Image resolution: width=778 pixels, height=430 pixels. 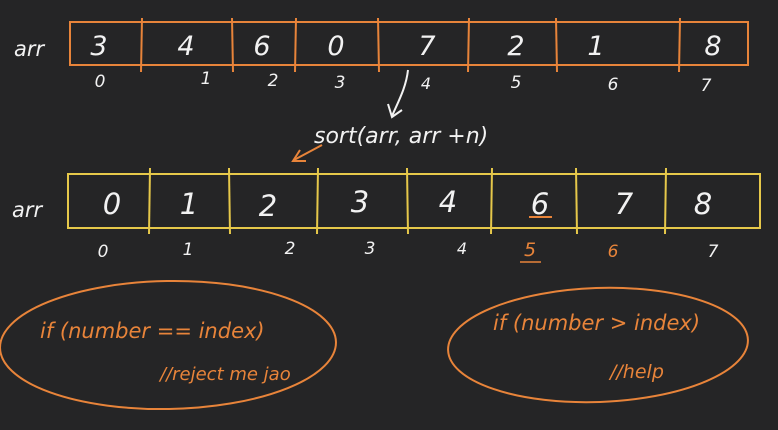 I want to click on bottom-array-dividers, so click(x=407, y=201).